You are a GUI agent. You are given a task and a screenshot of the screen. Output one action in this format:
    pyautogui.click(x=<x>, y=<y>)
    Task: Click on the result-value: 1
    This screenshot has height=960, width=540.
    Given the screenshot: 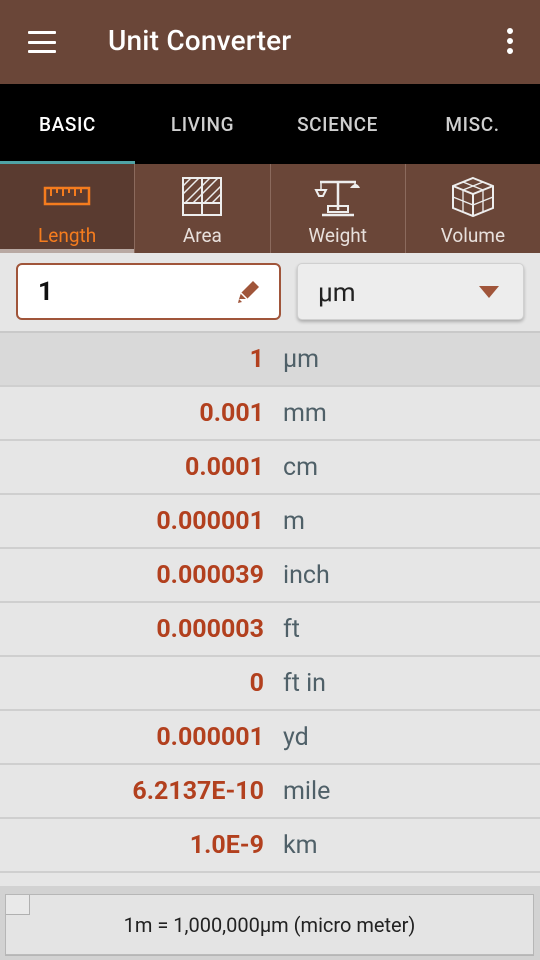 What is the action you would take?
    pyautogui.click(x=256, y=359)
    